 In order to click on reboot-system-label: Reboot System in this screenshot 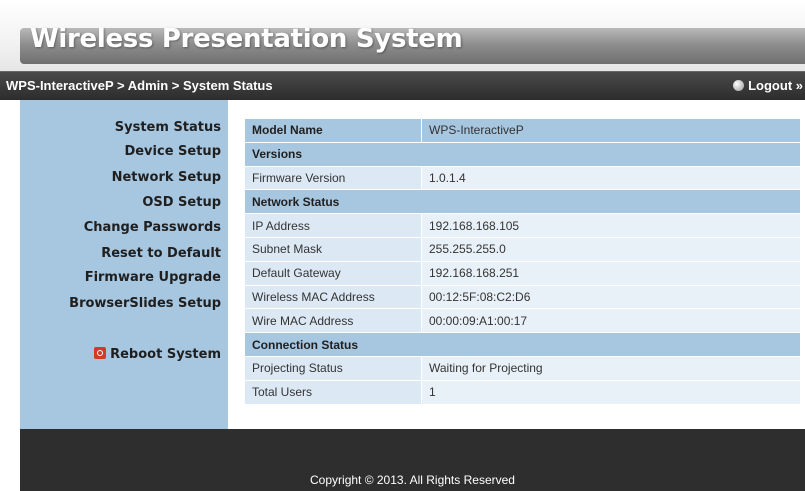, I will do `click(165, 354)`.